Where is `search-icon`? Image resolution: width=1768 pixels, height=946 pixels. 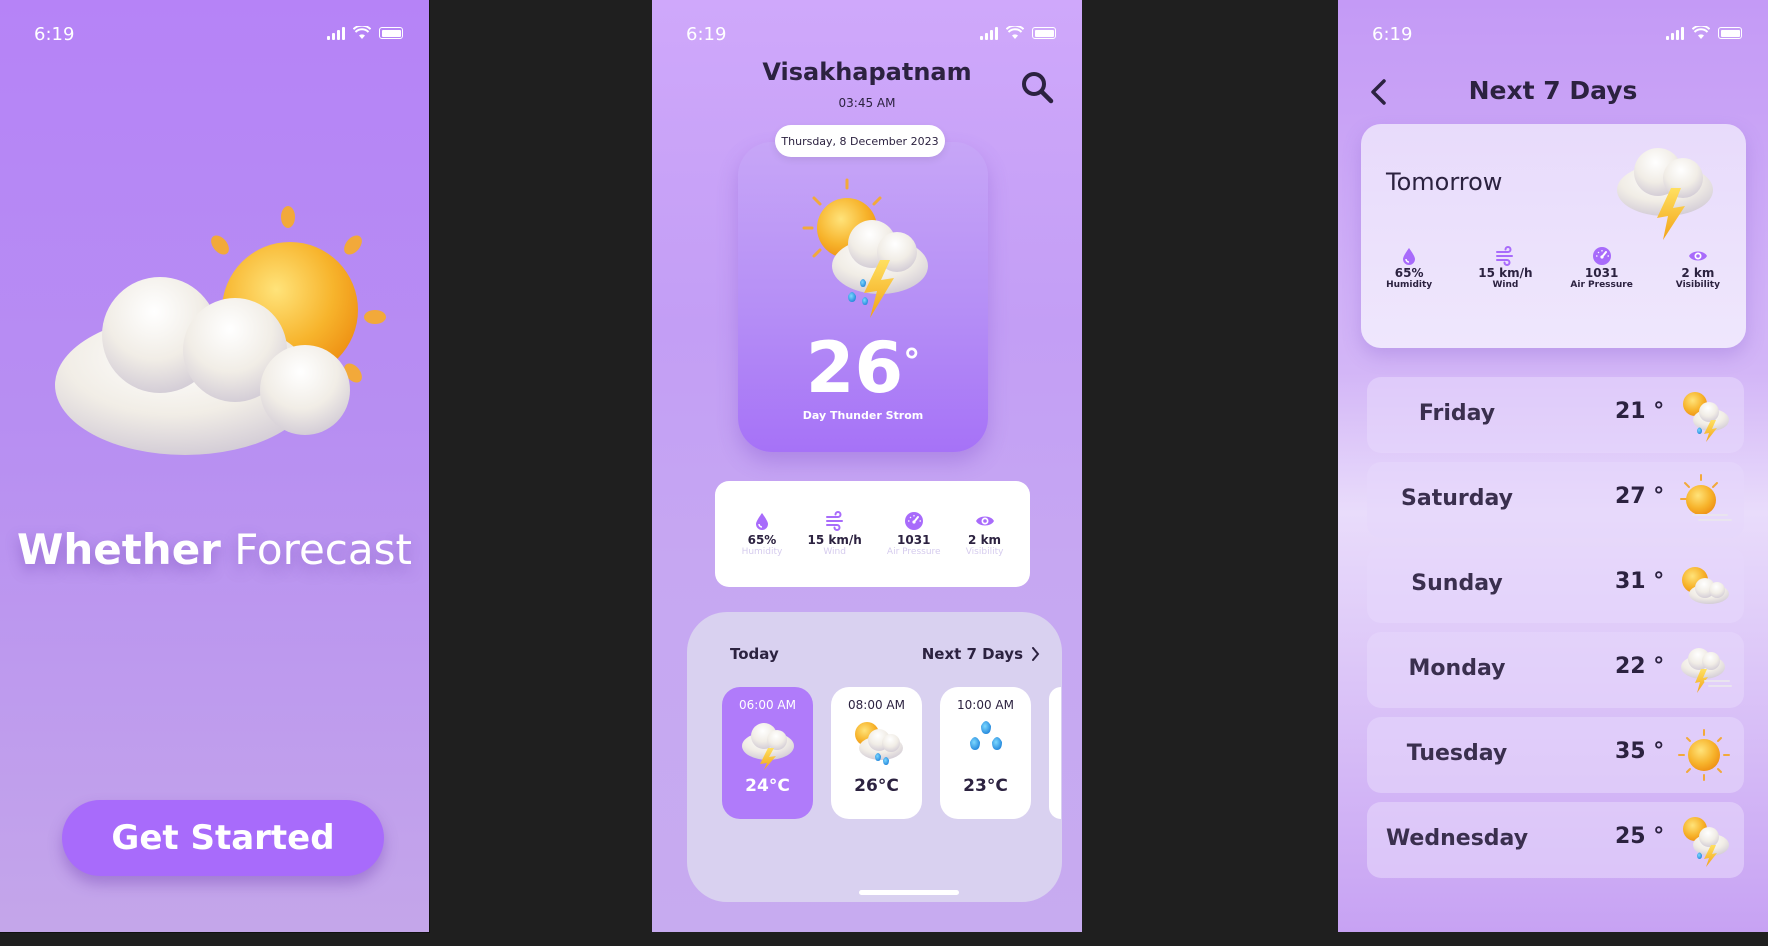
search-icon is located at coordinates (1037, 87).